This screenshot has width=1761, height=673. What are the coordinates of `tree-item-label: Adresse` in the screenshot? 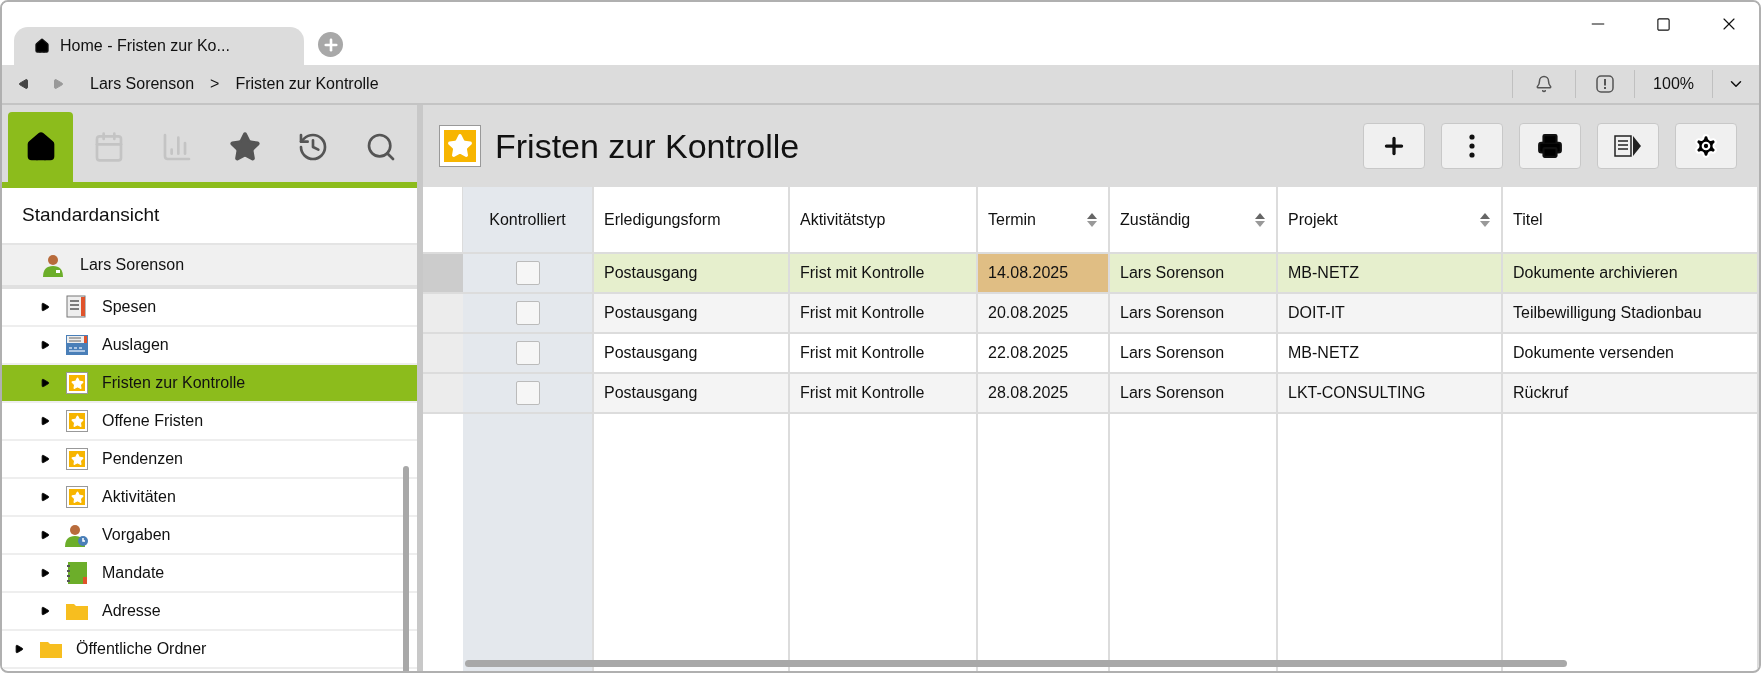 It's located at (131, 611).